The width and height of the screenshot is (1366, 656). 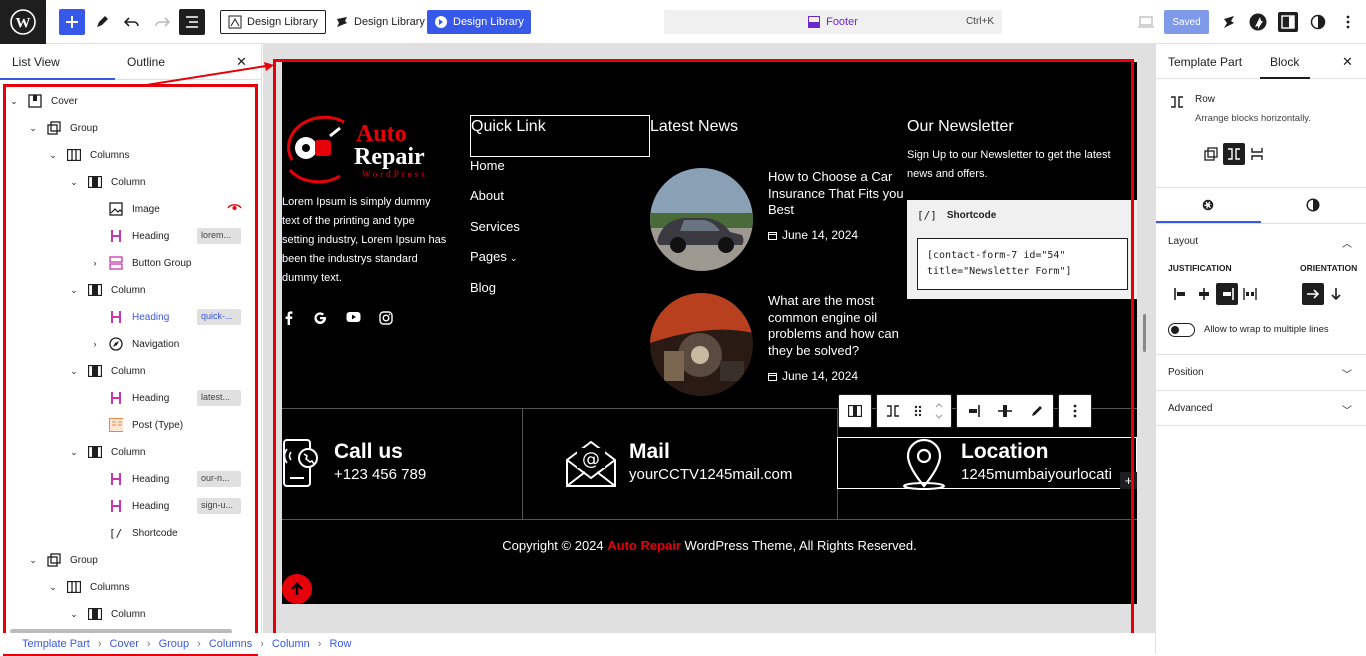 What do you see at coordinates (133, 533) in the screenshot?
I see `tree-item-shortcode: [/] Shortcode` at bounding box center [133, 533].